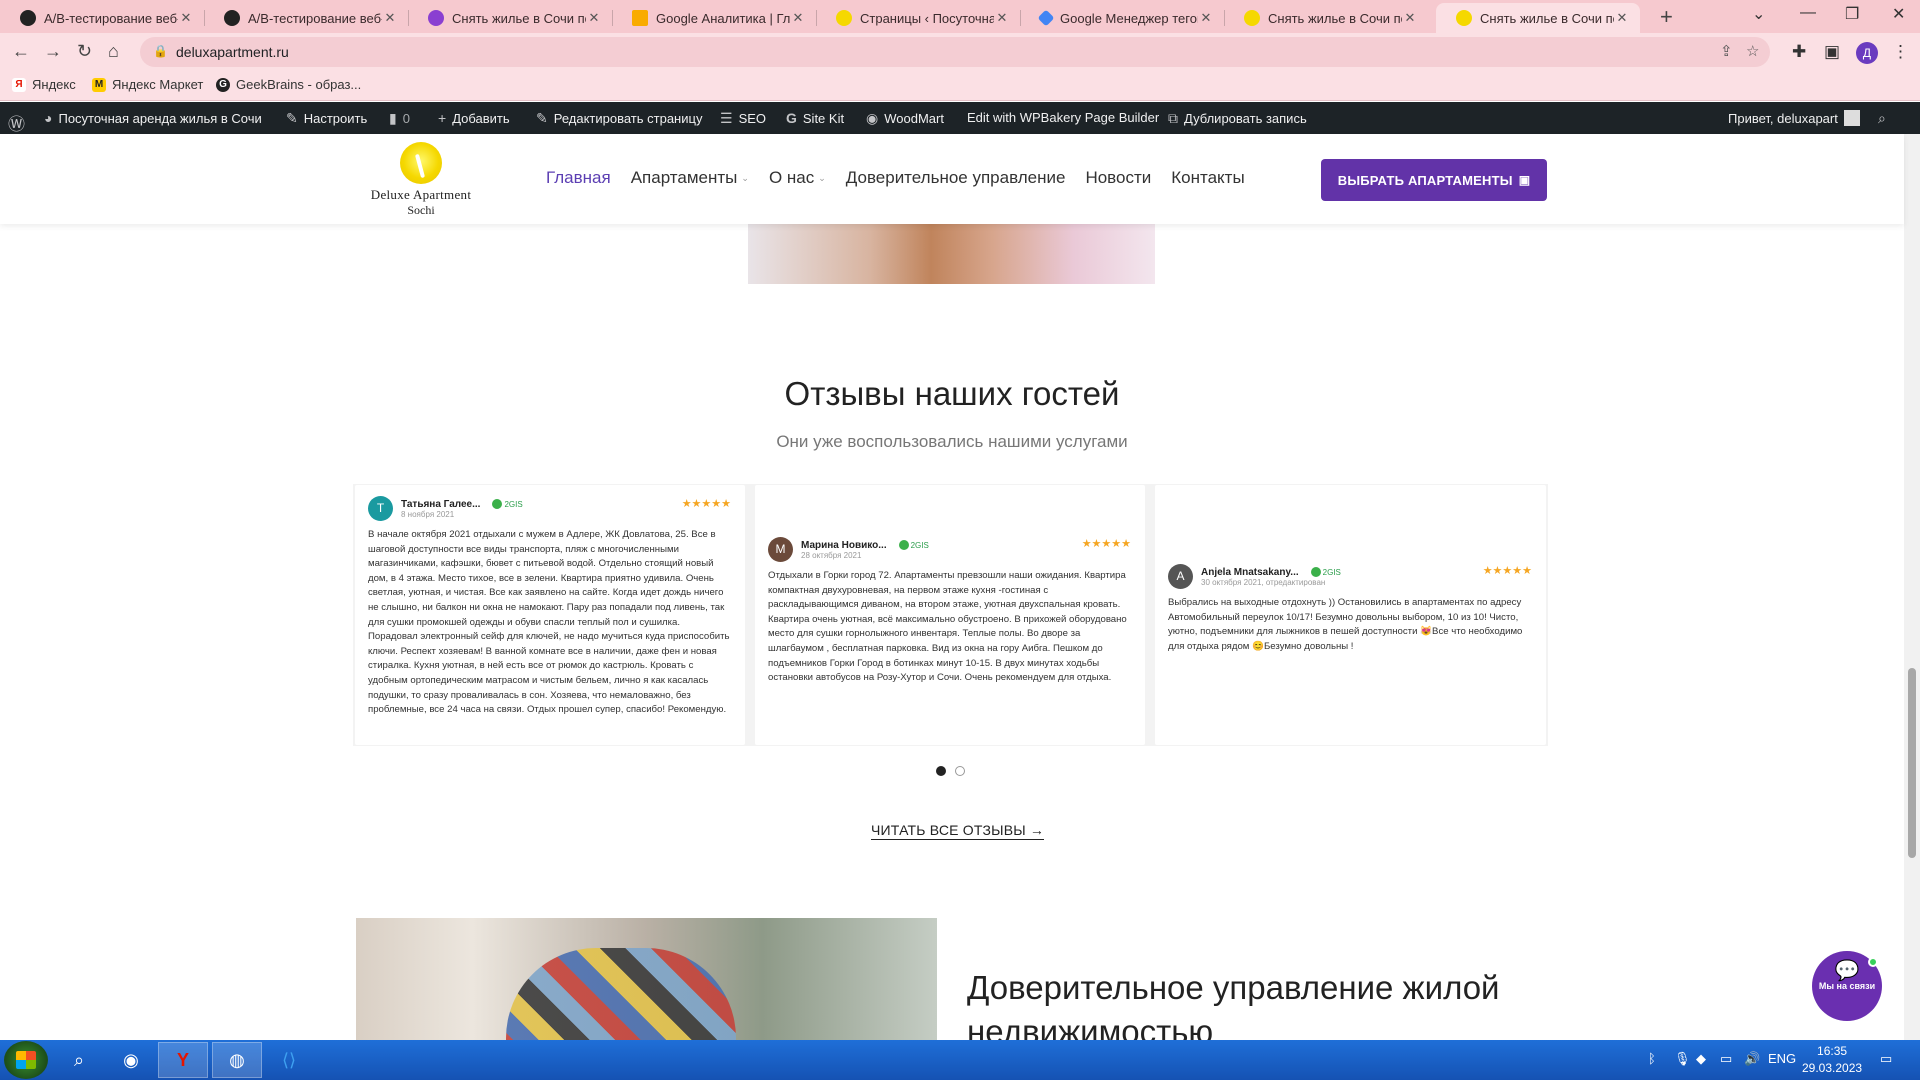  I want to click on app-circle-icon: ◉, so click(131, 1060).